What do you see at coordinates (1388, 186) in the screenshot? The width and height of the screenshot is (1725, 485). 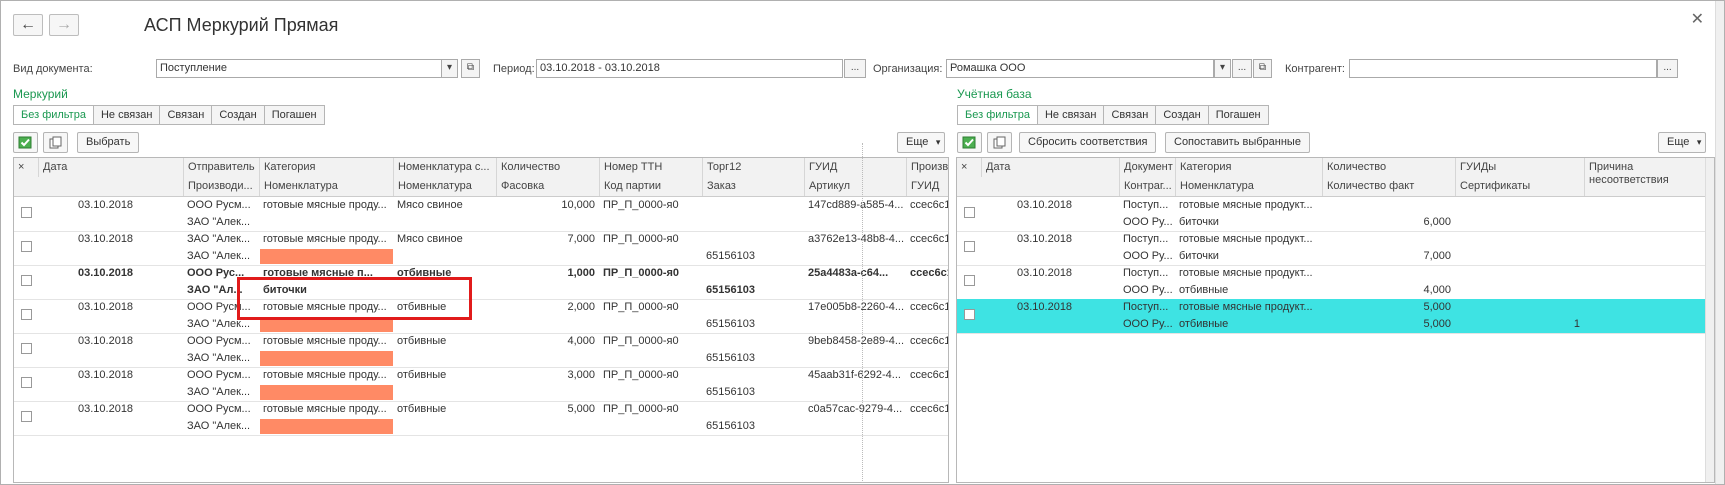 I see `header-qty-fact: Количество факт` at bounding box center [1388, 186].